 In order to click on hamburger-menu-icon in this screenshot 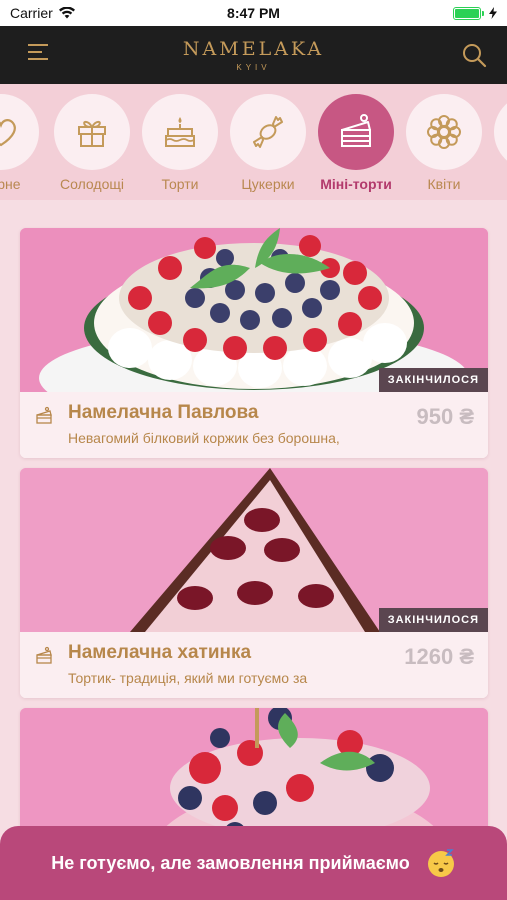, I will do `click(39, 55)`.